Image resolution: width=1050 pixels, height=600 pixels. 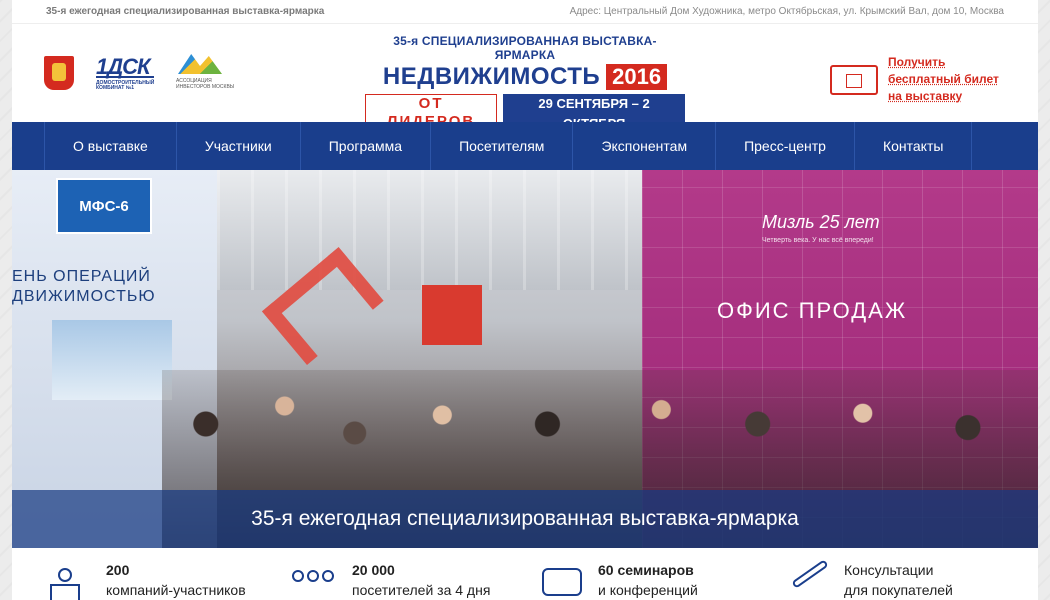 I want to click on key-icon, so click(x=806, y=577).